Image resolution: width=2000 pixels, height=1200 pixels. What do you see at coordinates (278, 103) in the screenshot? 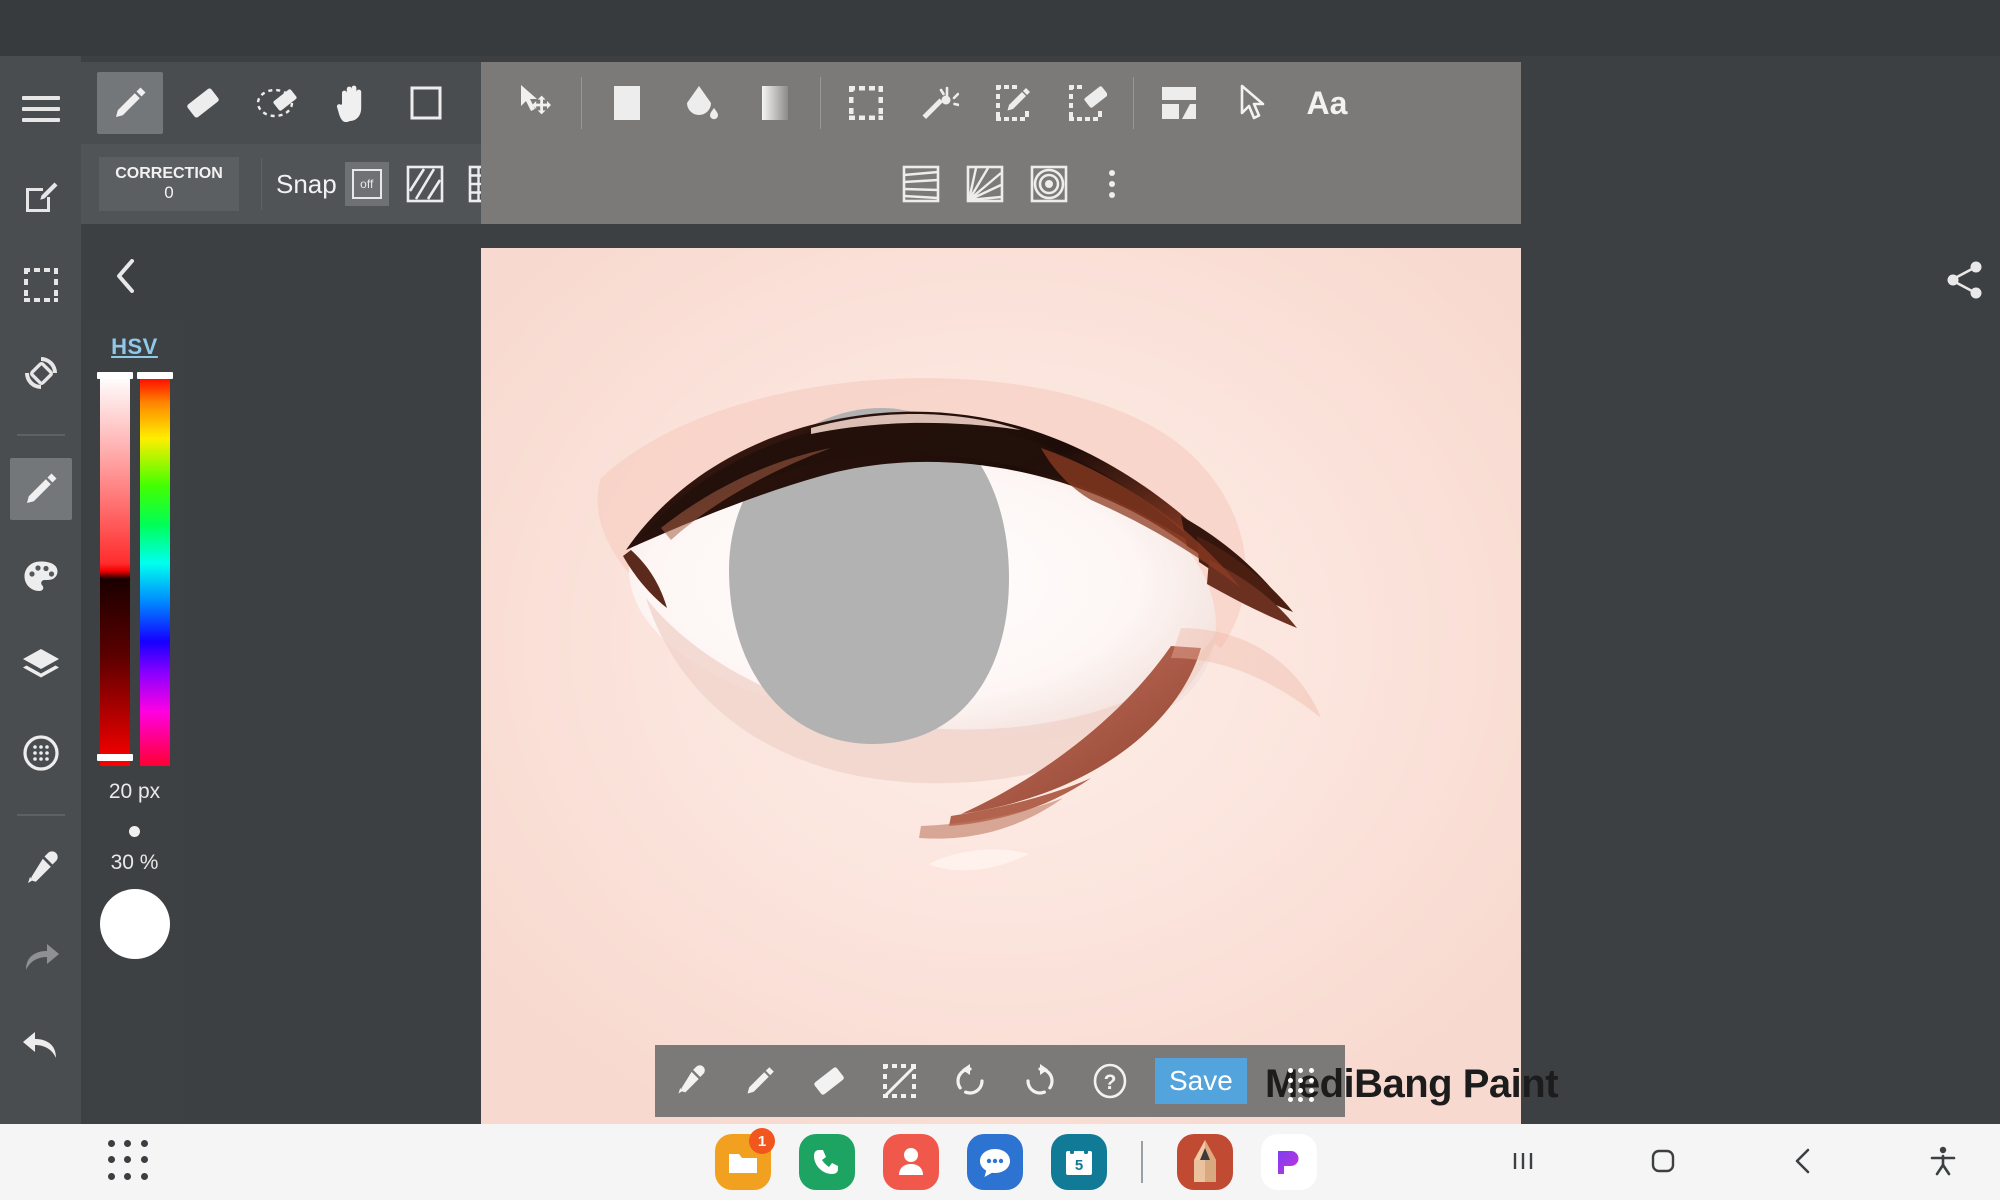
I see `tool-selection-eraser` at bounding box center [278, 103].